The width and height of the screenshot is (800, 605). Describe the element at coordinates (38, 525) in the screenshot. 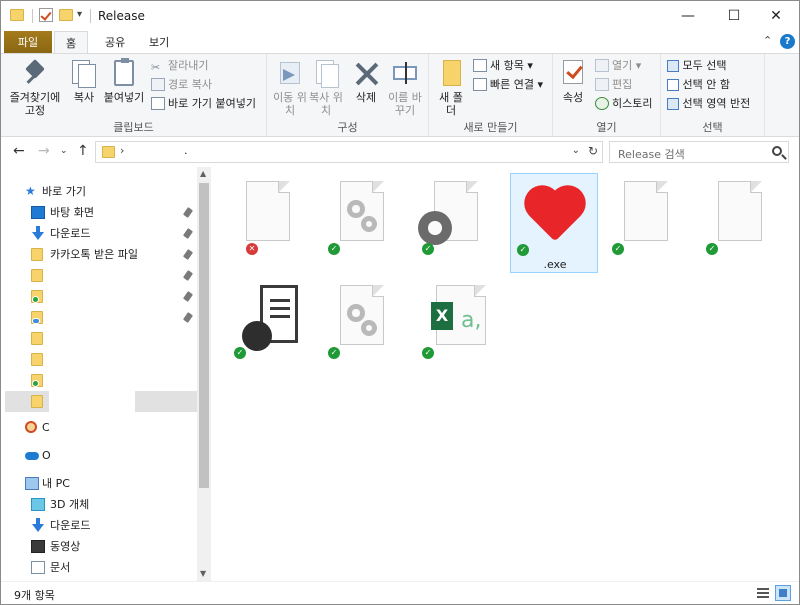

I see `download-arrow-icon` at that location.